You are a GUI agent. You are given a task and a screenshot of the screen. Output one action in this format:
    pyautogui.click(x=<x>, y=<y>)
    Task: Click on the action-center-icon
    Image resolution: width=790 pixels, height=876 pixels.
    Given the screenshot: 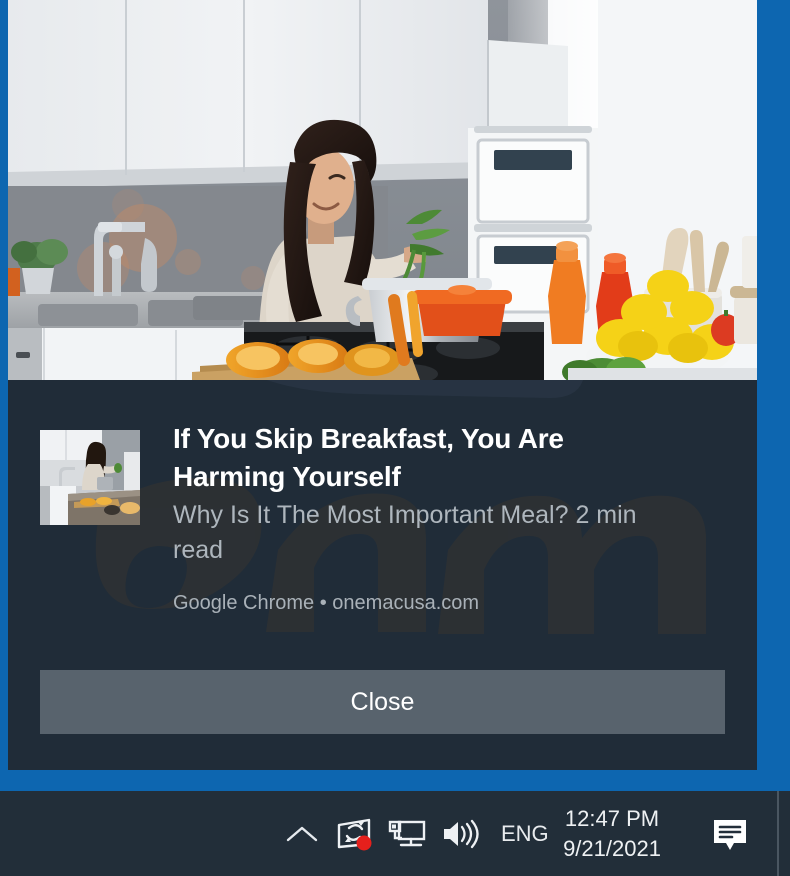 What is the action you would take?
    pyautogui.click(x=730, y=833)
    